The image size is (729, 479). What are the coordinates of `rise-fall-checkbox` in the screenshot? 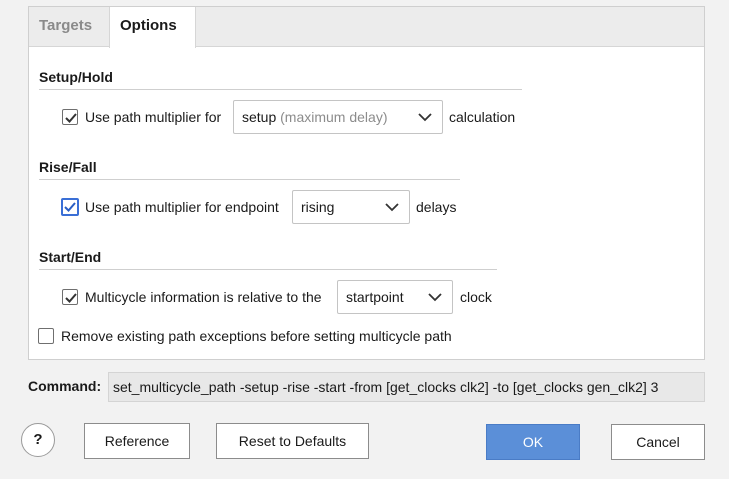 It's located at (70, 207).